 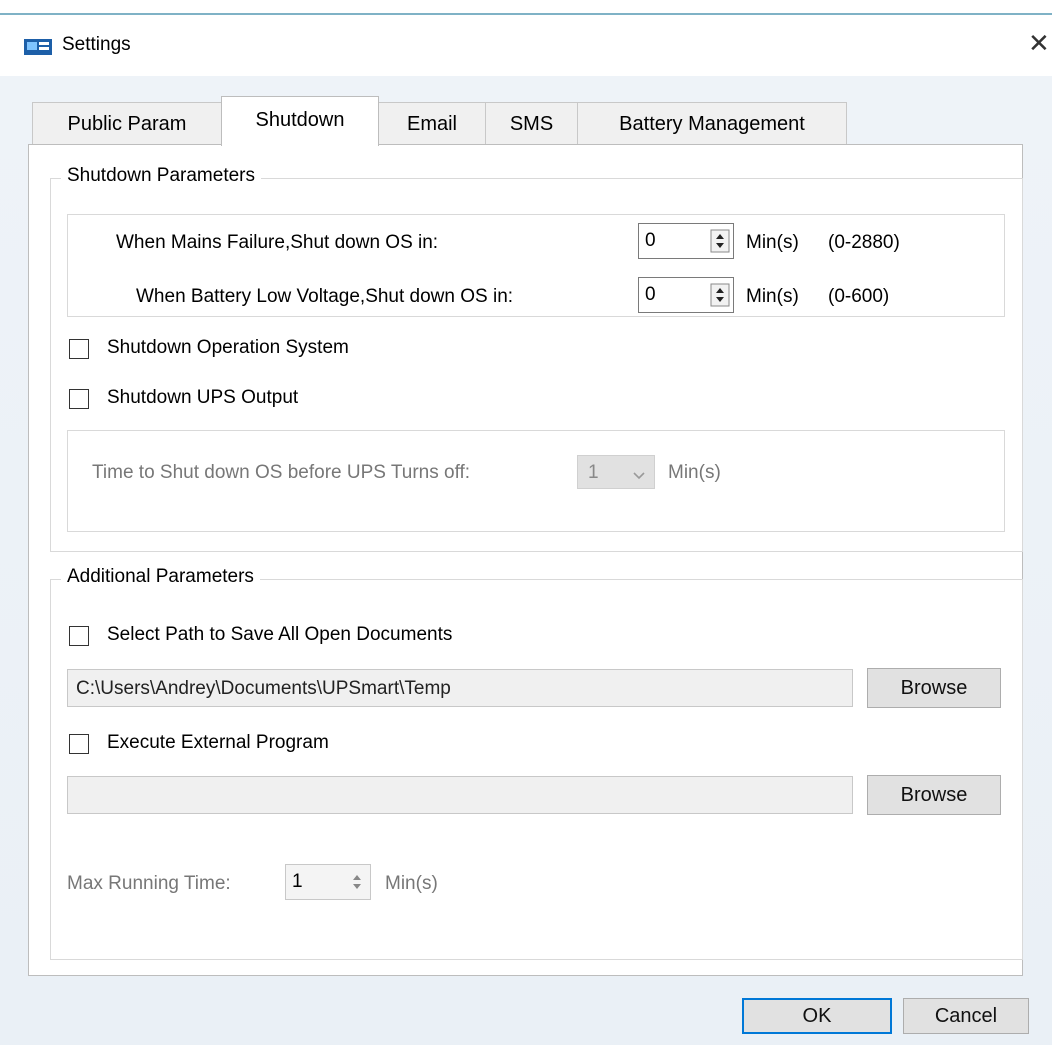 I want to click on battery-low-range: (0-600), so click(x=859, y=296).